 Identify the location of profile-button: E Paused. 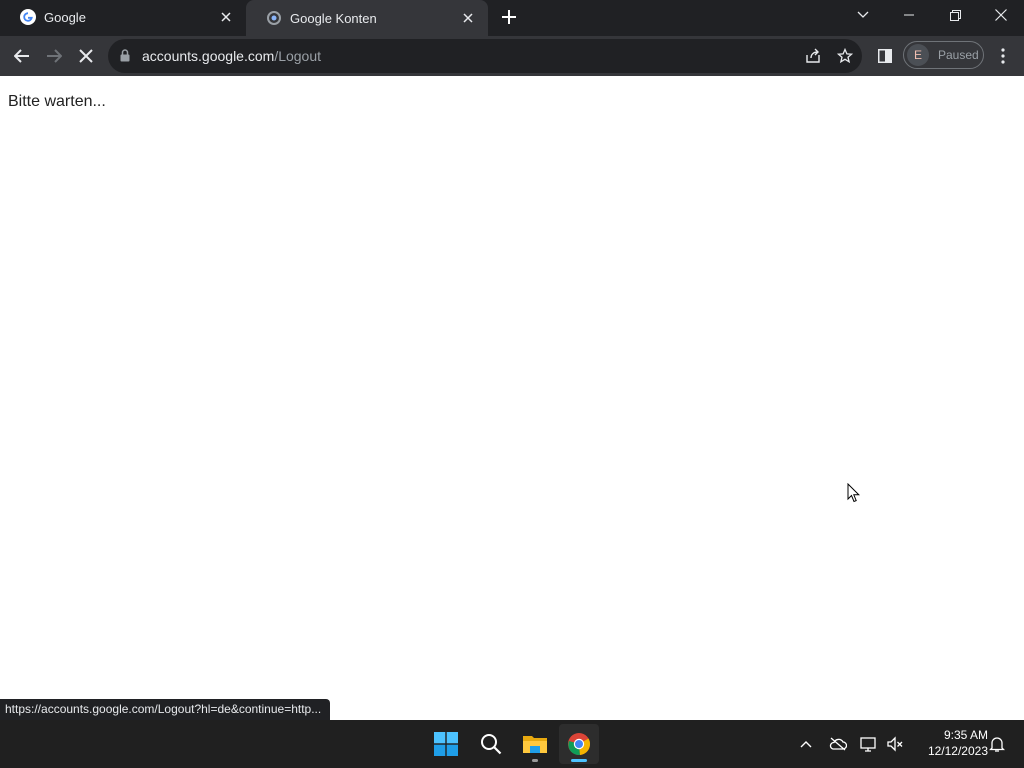
(943, 55).